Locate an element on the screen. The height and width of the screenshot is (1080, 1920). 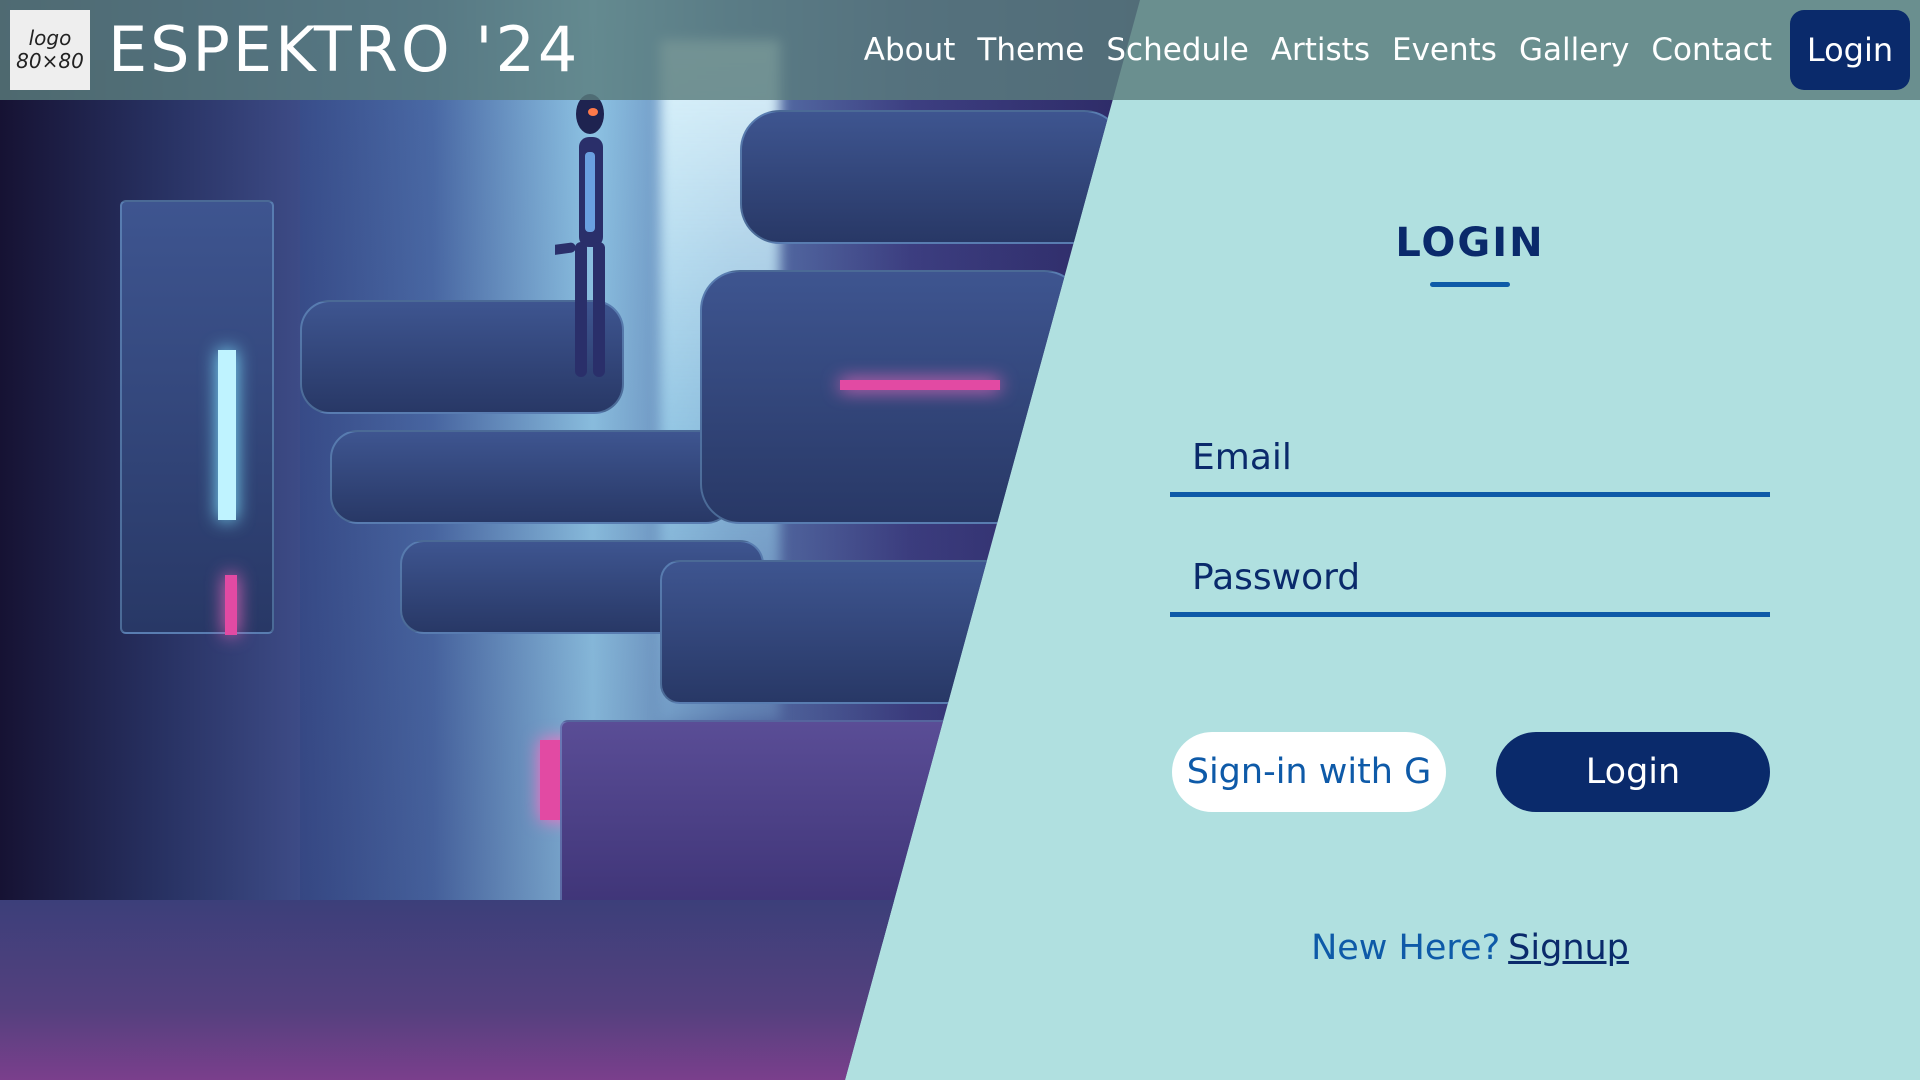
password-input is located at coordinates (1470, 577).